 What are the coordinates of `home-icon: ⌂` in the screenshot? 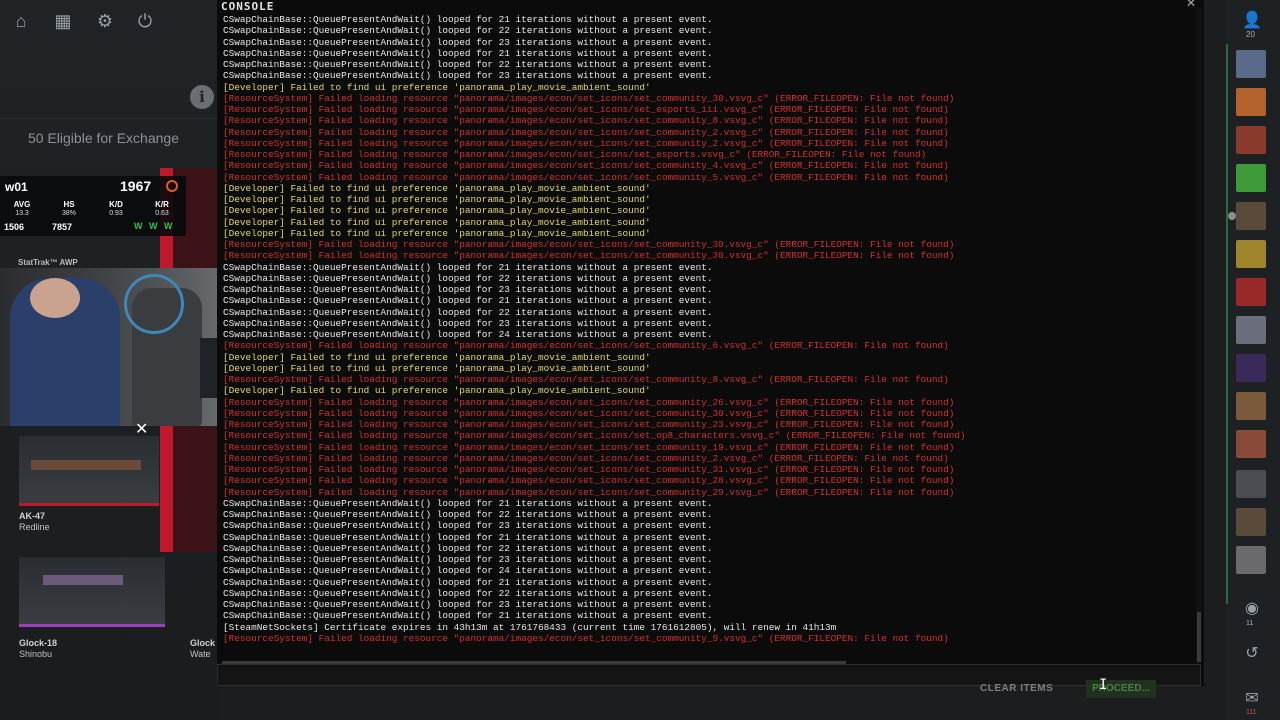 It's located at (21, 21).